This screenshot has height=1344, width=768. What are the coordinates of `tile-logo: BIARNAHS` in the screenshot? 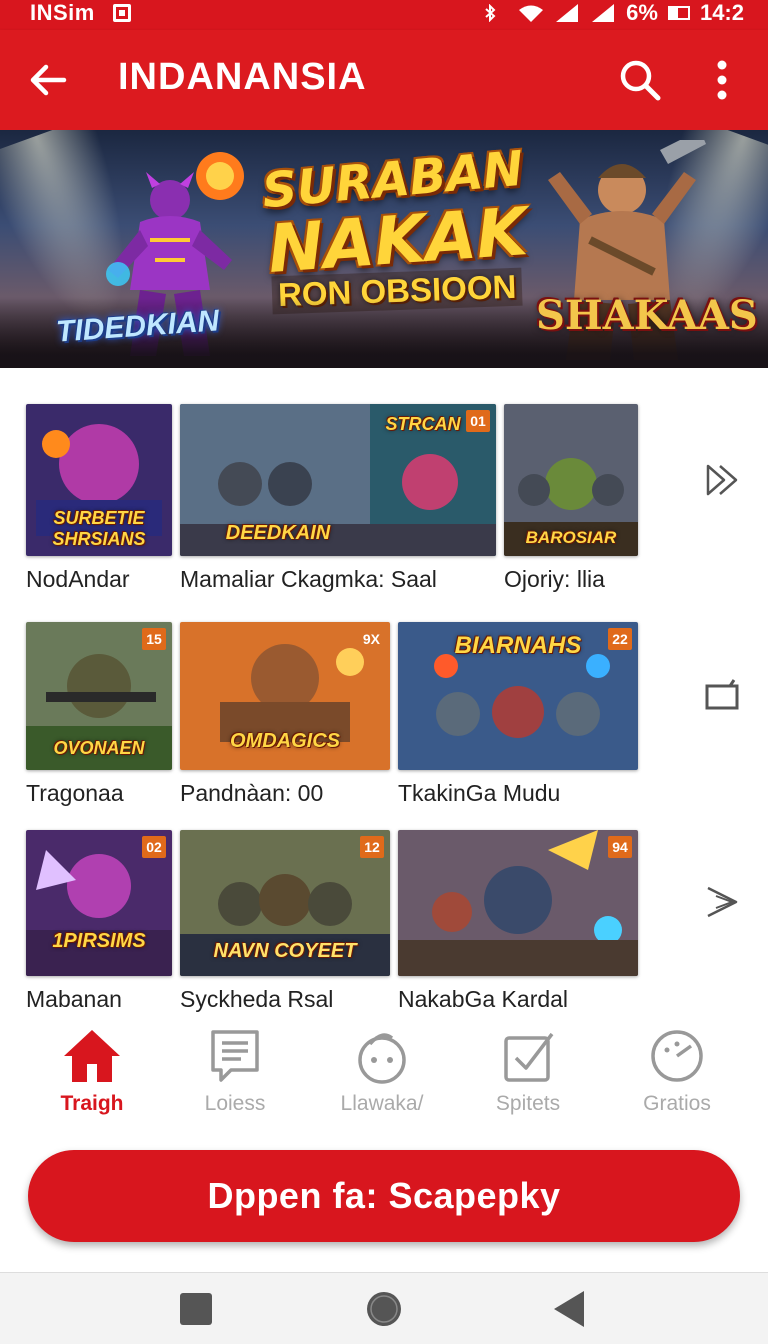 It's located at (518, 645).